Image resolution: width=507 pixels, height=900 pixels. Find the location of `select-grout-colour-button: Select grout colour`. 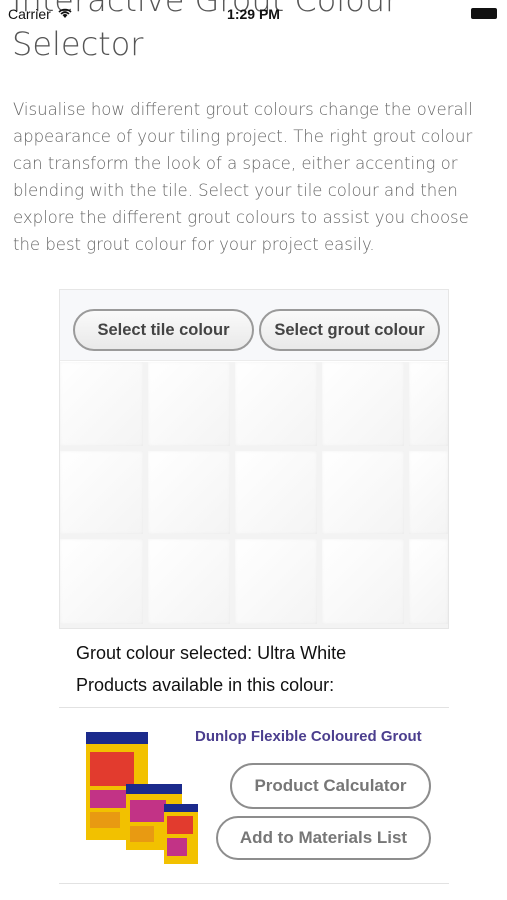

select-grout-colour-button: Select grout colour is located at coordinates (349, 330).